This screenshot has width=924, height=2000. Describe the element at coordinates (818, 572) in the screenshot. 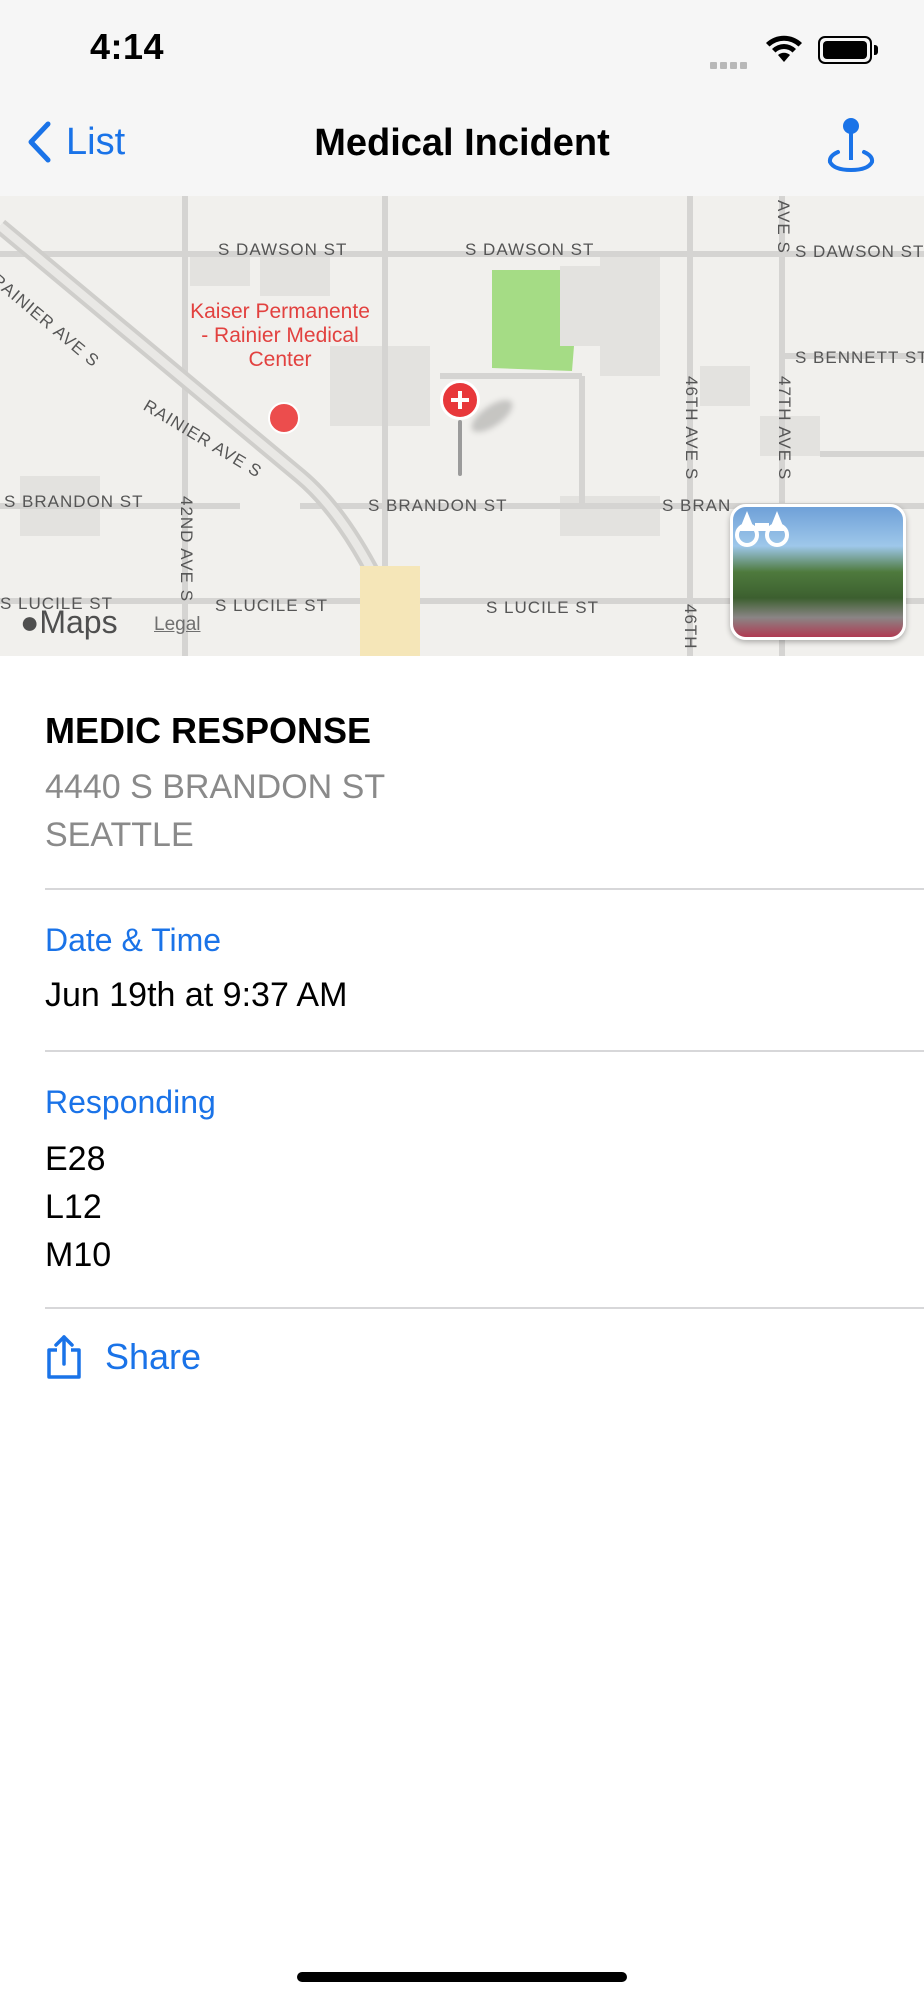

I see `look-around-button` at that location.